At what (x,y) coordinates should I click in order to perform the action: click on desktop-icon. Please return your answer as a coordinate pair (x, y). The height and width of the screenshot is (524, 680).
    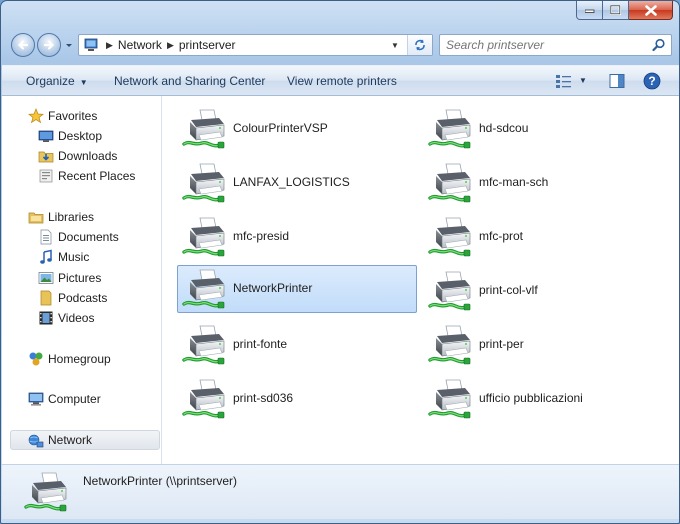
    Looking at the image, I should click on (46, 136).